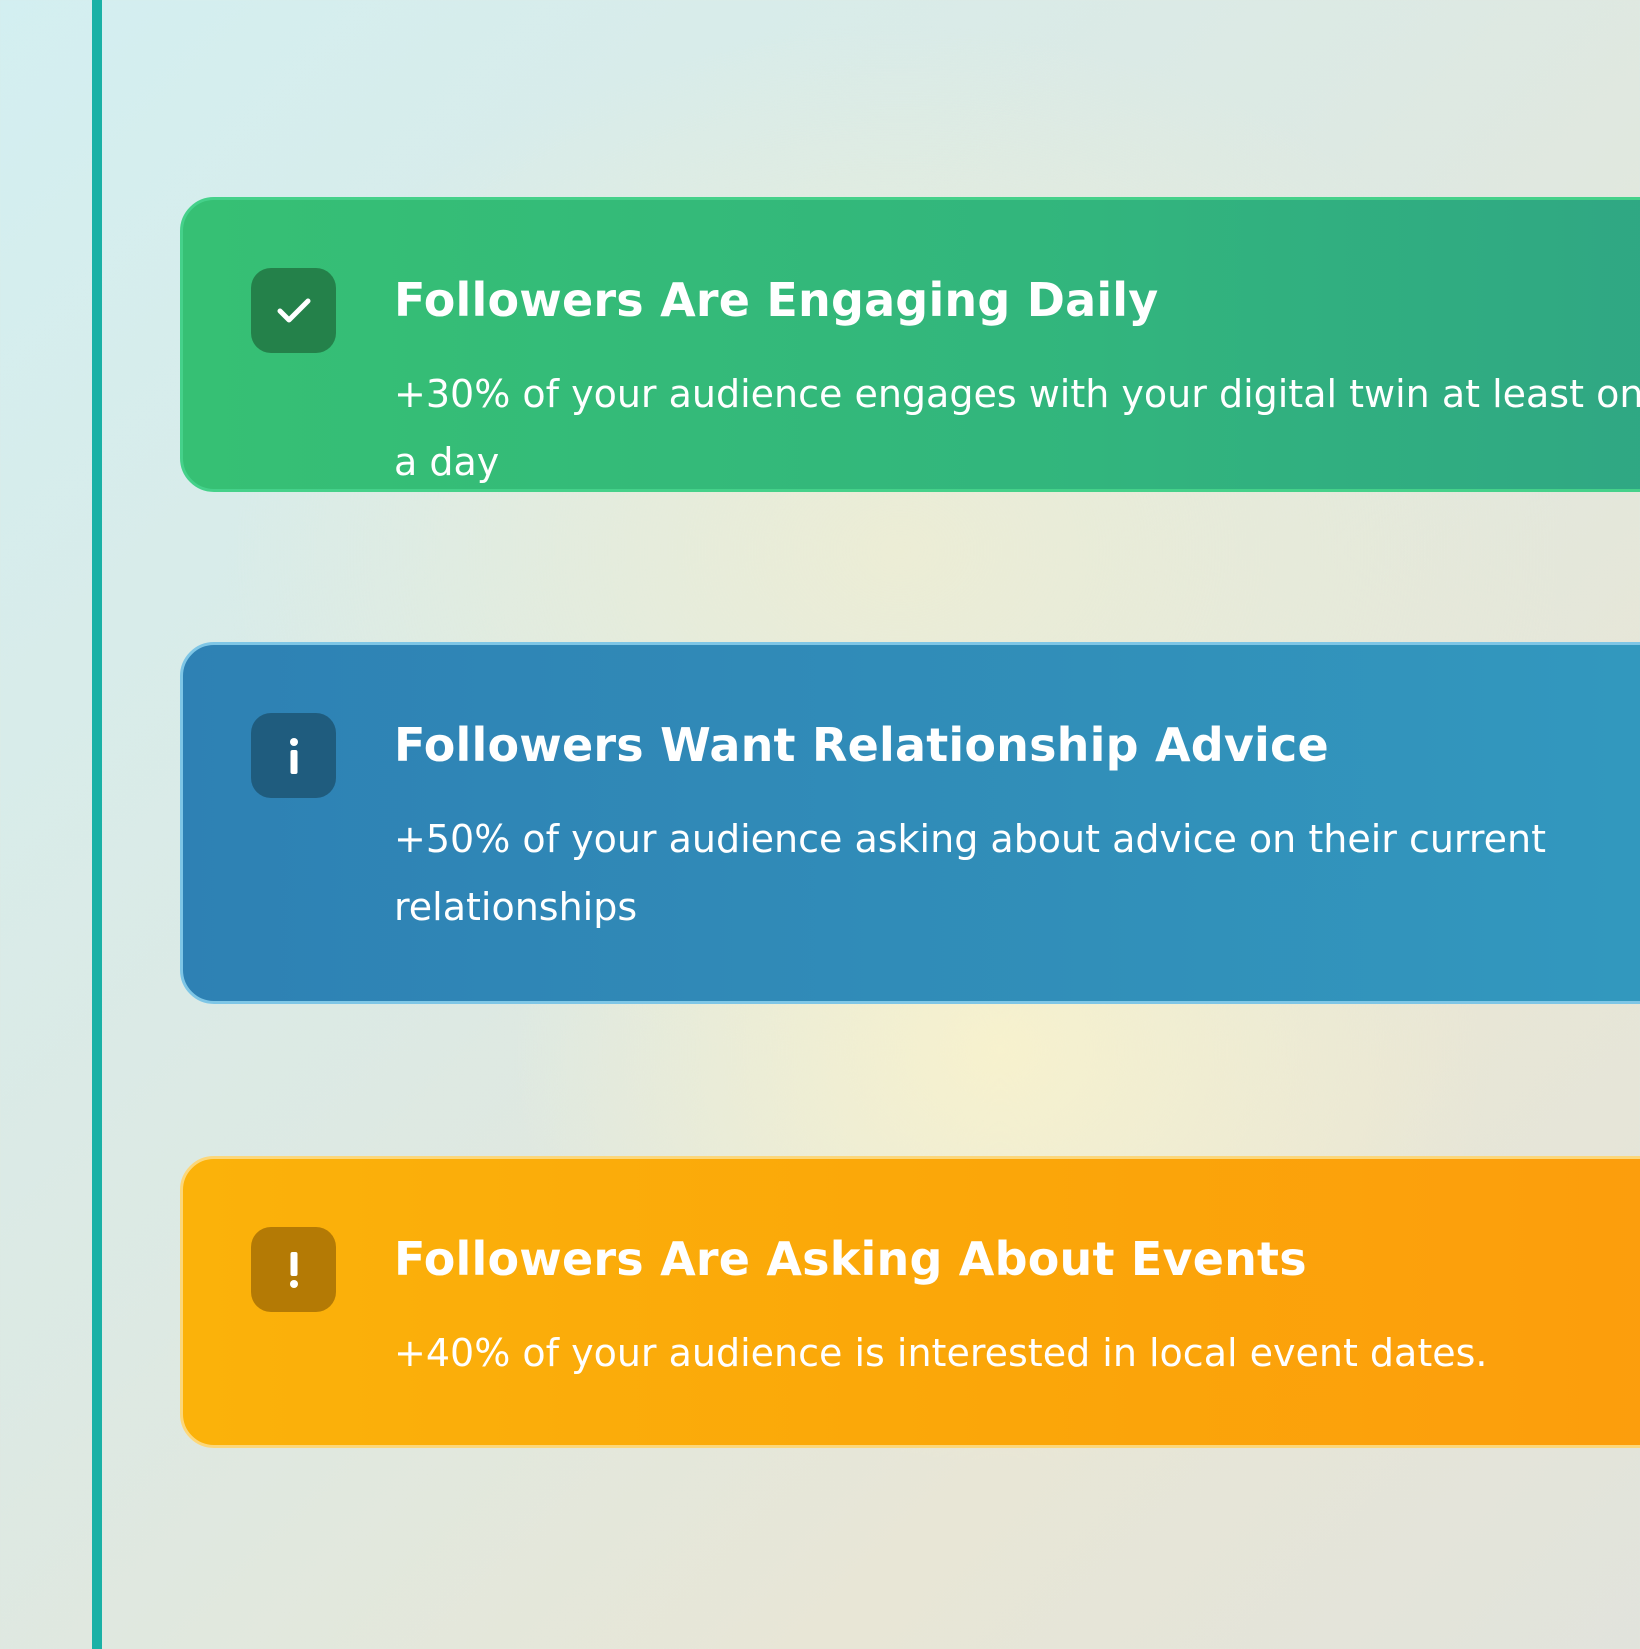 This screenshot has height=1649, width=1640. I want to click on card-title: Followers Want Relationship Advice, so click(861, 745).